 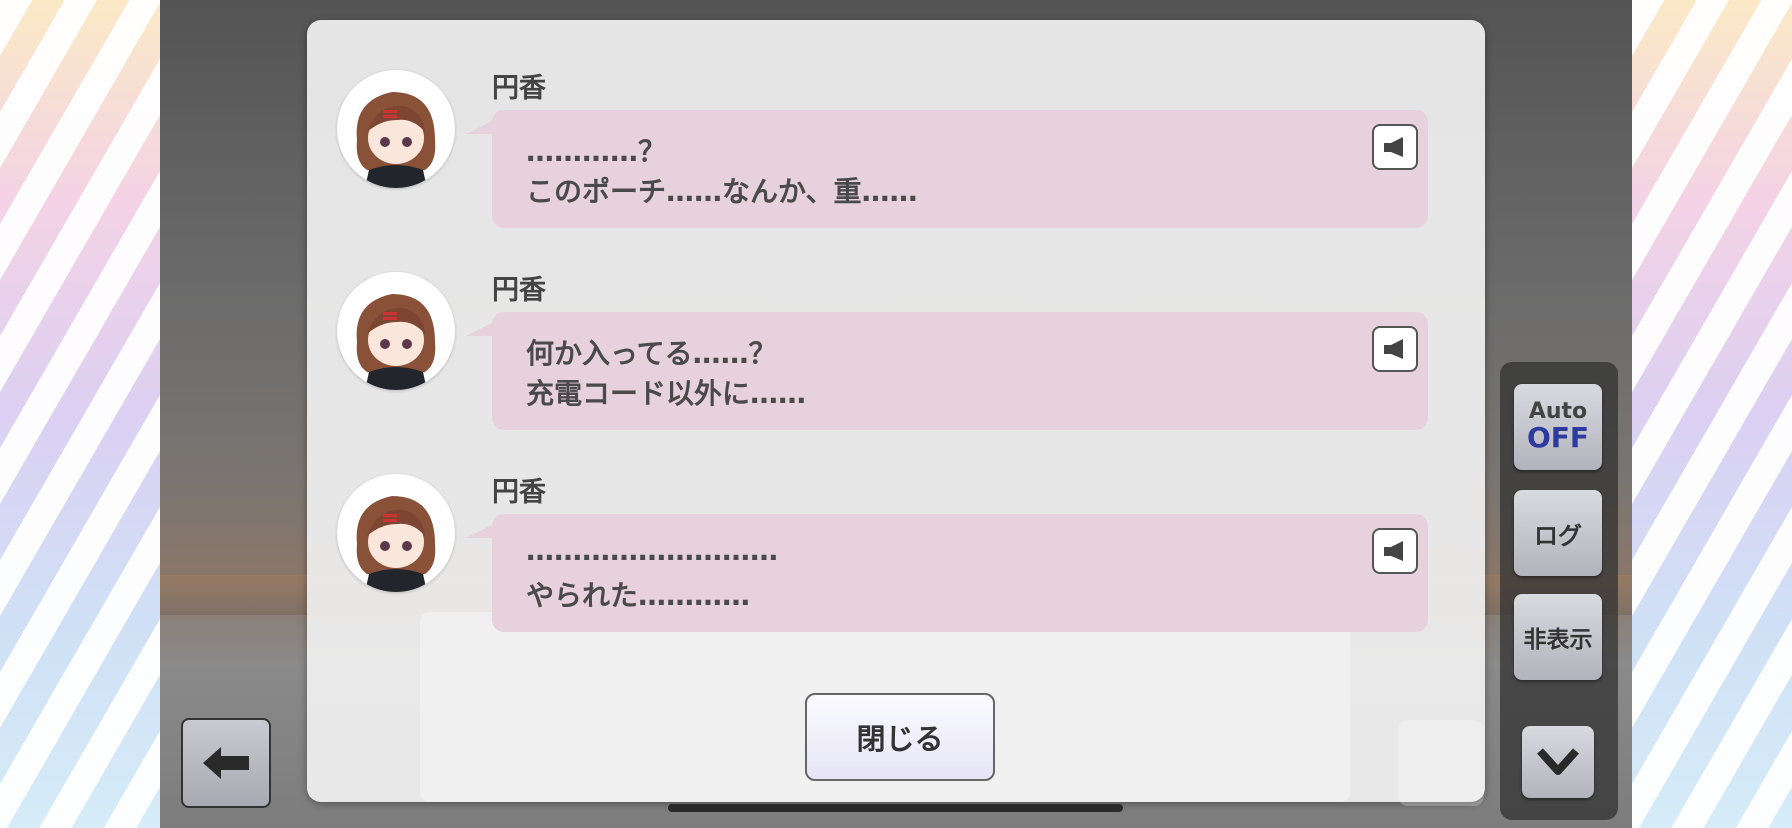 I want to click on dialogue-line: 何か入ってる……？, so click(x=651, y=353).